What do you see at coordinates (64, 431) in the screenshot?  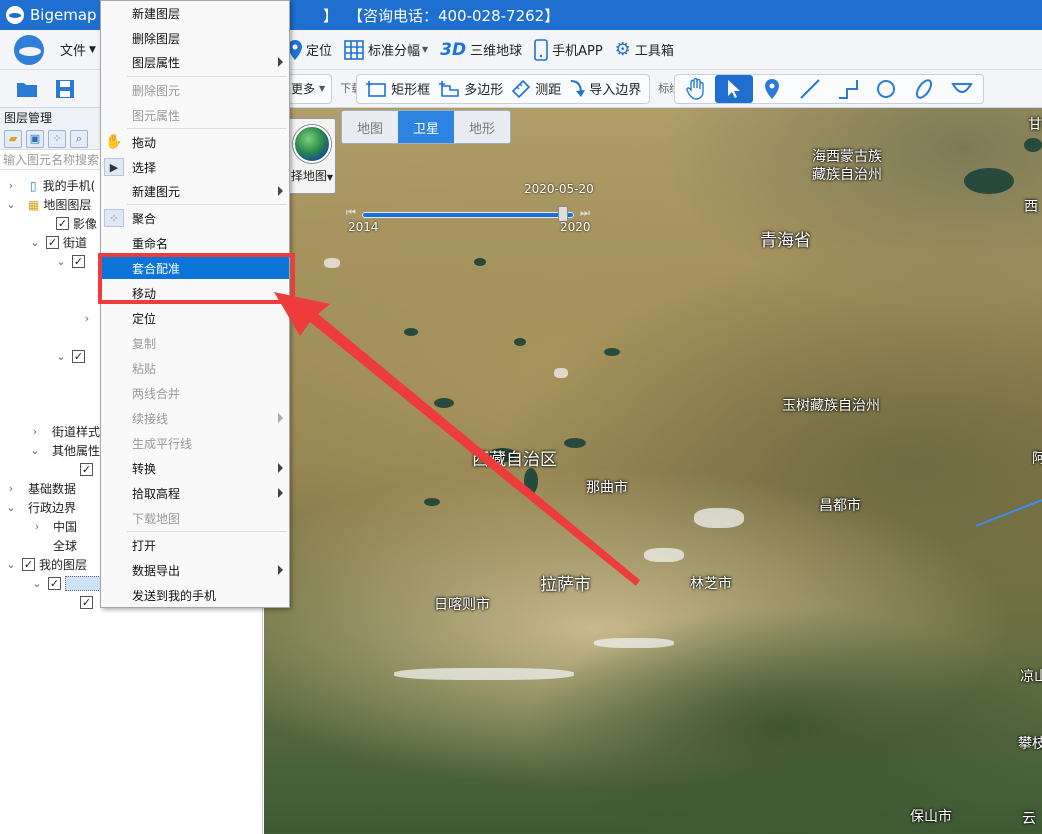 I see `tree-item-street-style: › 街道样式` at bounding box center [64, 431].